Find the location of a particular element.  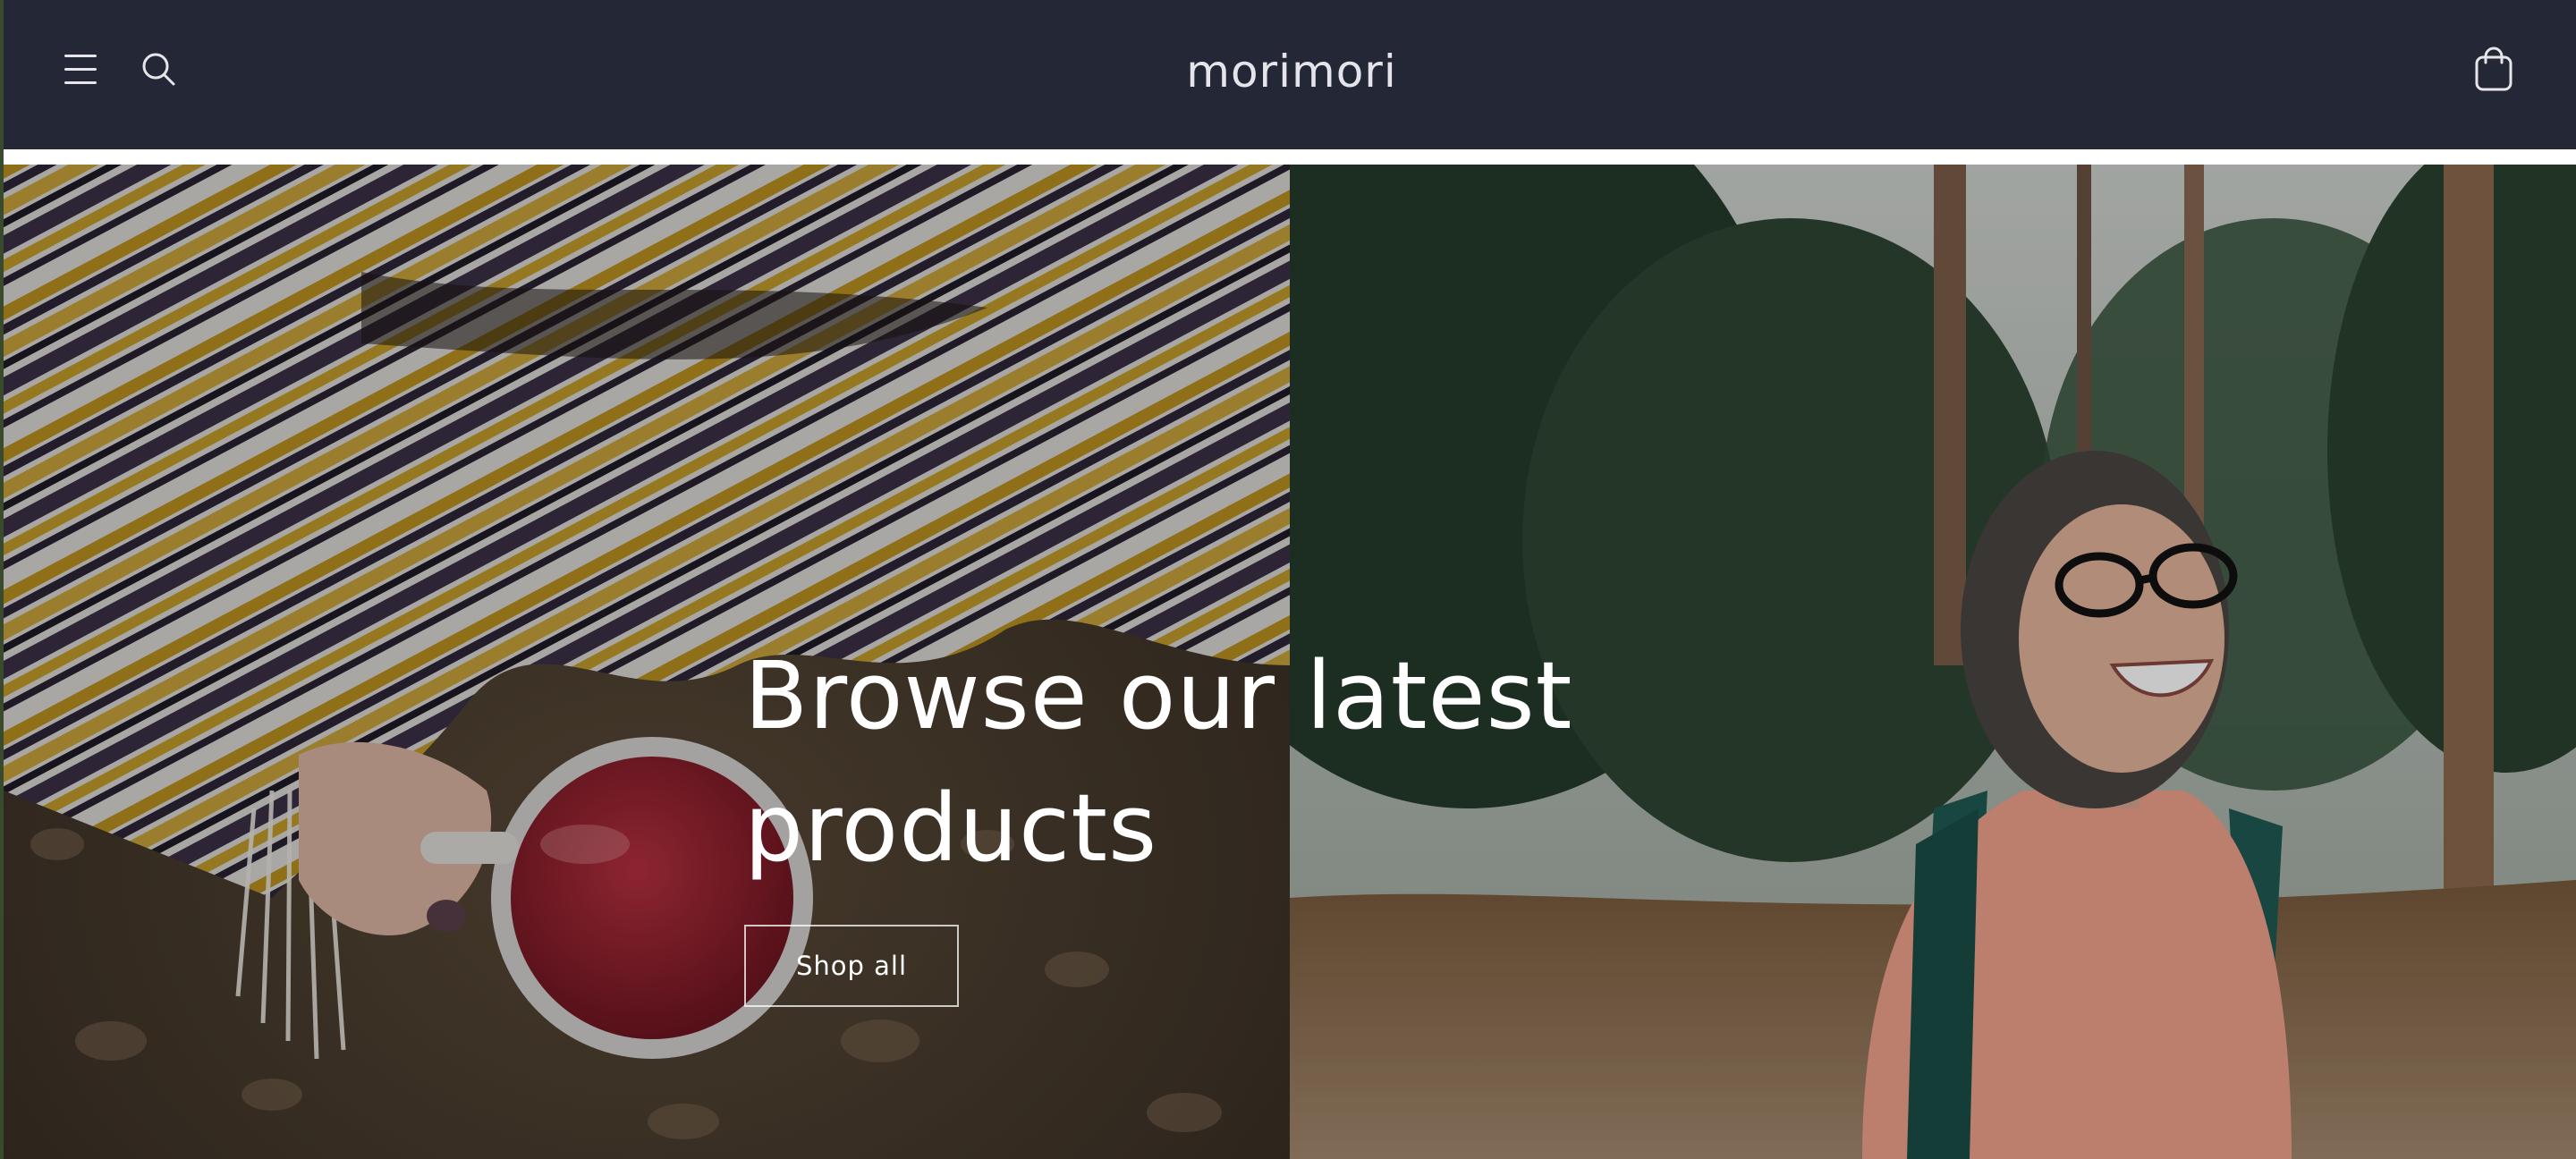

site-header: morimori is located at coordinates (1290, 74).